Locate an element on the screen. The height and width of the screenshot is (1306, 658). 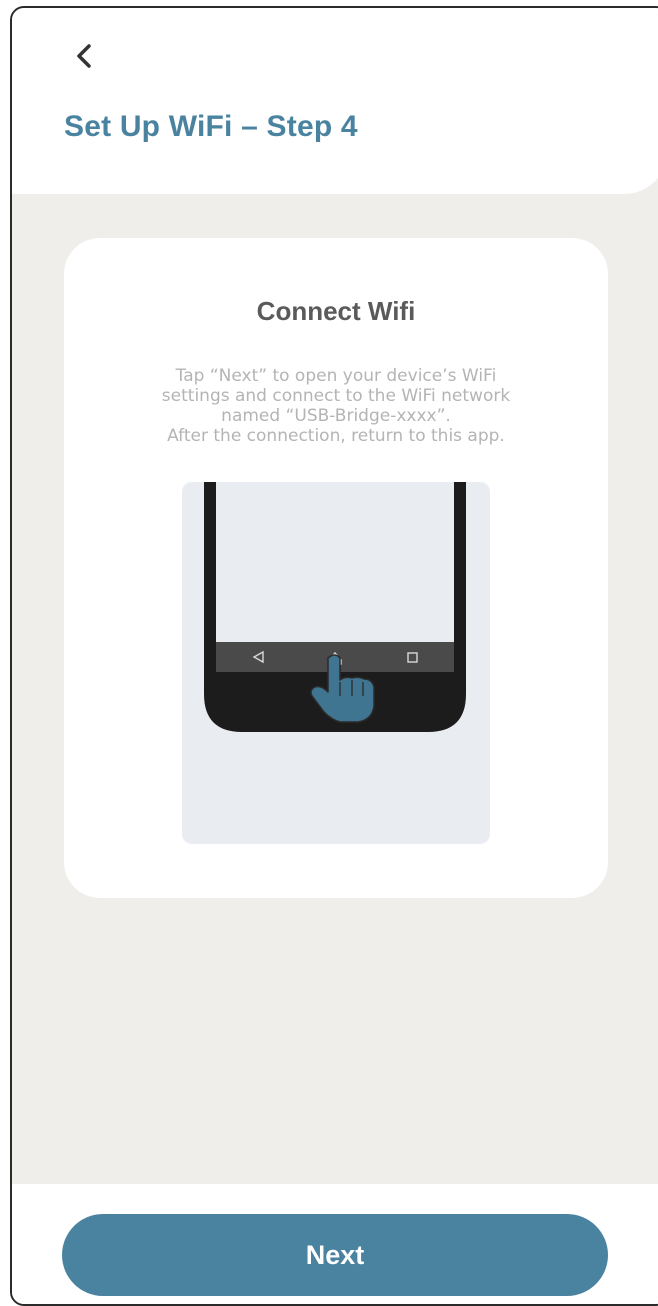
phone-illustration is located at coordinates (336, 663).